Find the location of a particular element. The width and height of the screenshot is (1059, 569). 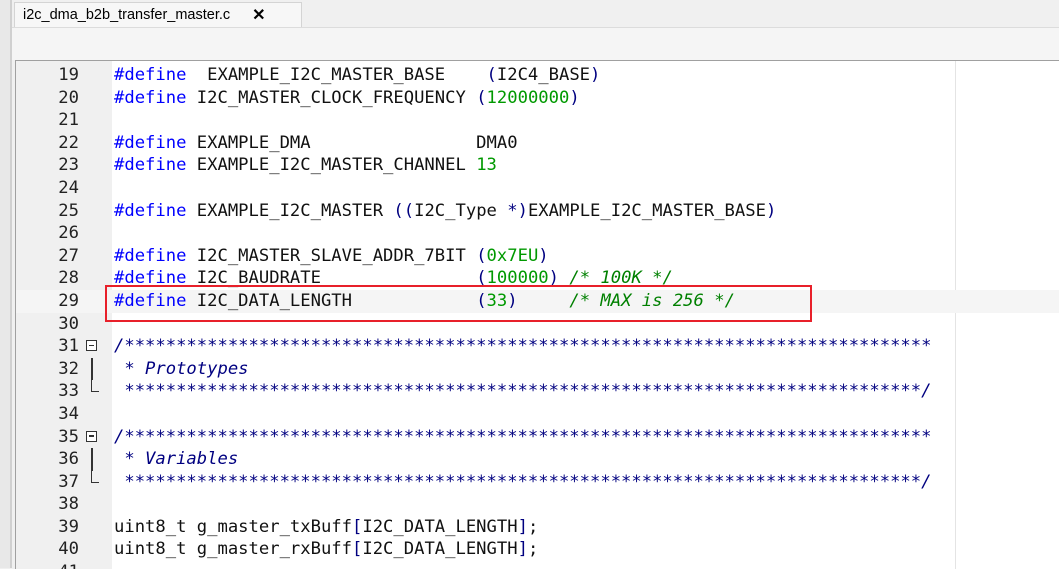

line-number: 28 is located at coordinates (68, 278).